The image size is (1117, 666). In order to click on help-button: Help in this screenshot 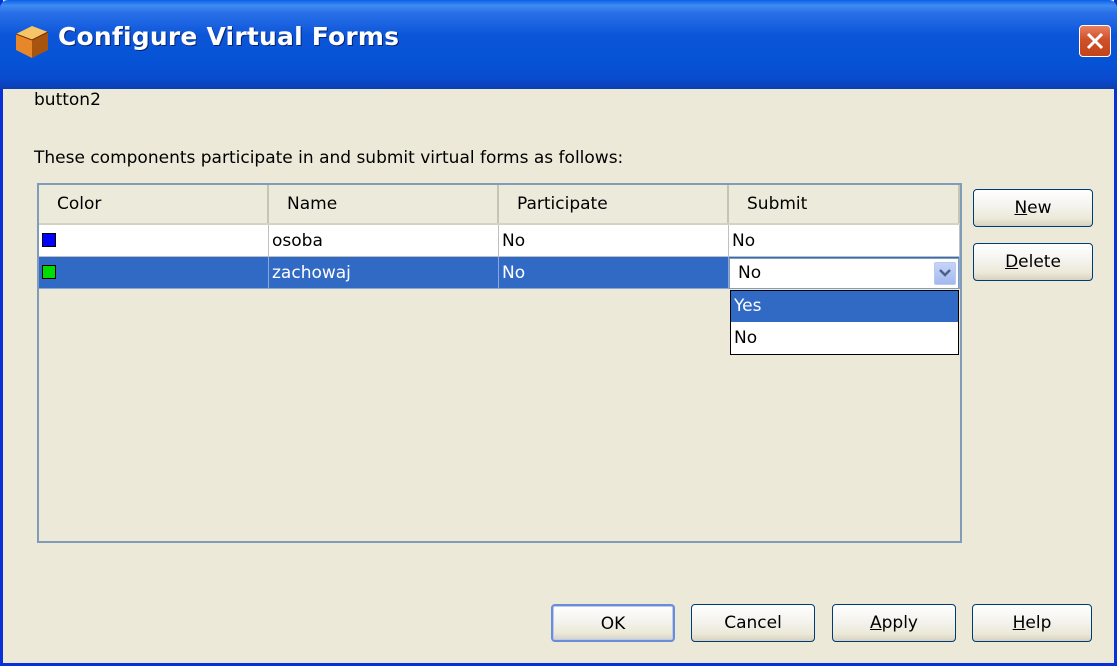, I will do `click(1032, 623)`.